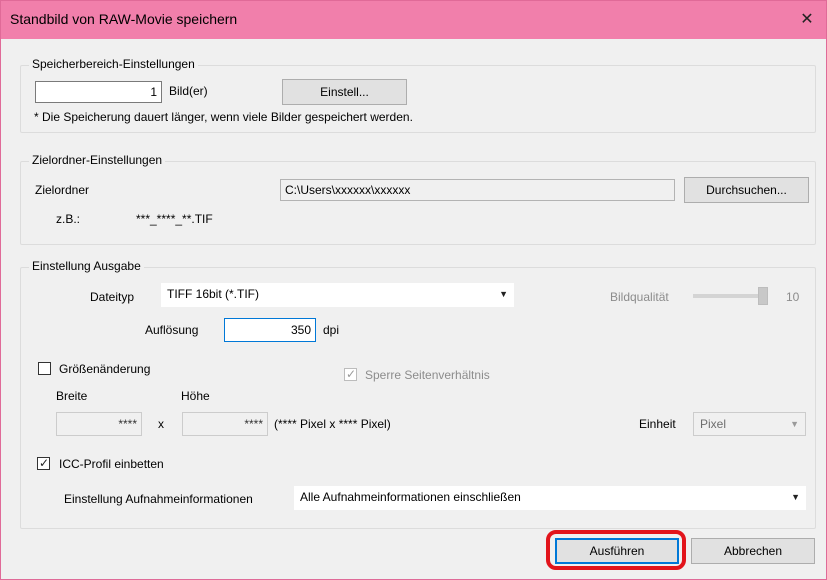 The height and width of the screenshot is (580, 827). What do you see at coordinates (174, 219) in the screenshot?
I see `example-filename: ***_****_**.TIF` at bounding box center [174, 219].